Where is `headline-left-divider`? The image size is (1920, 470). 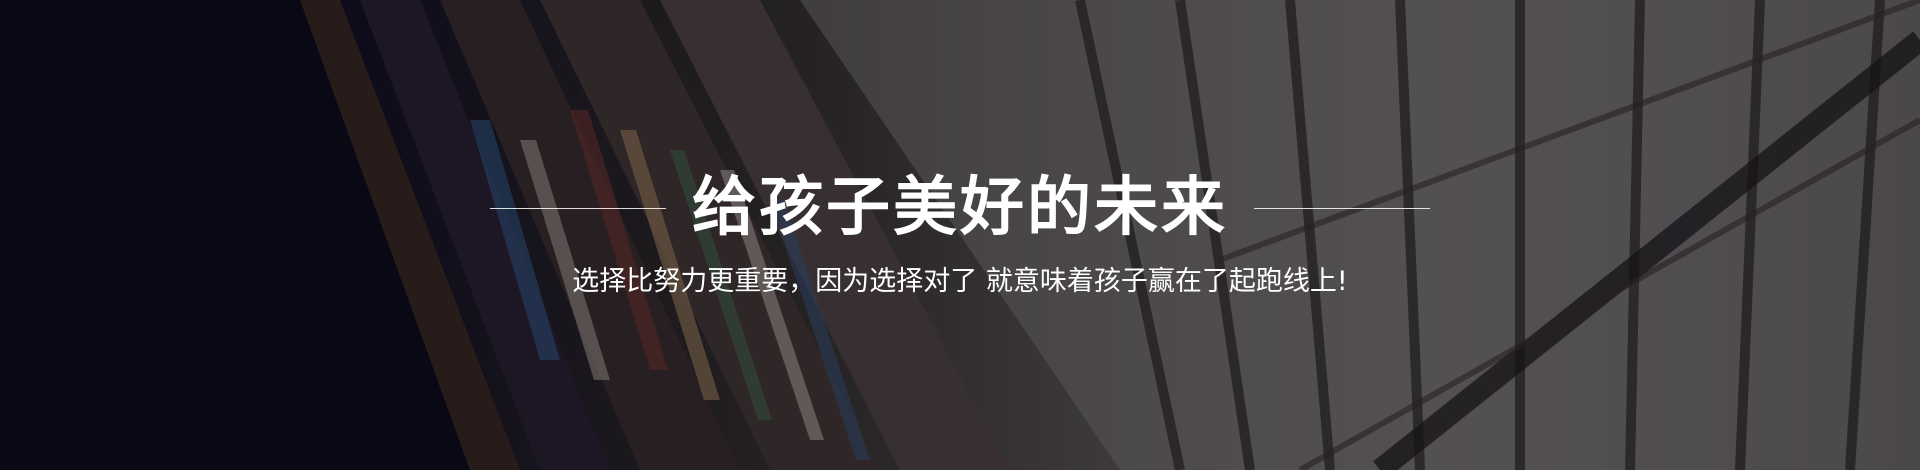
headline-left-divider is located at coordinates (578, 208).